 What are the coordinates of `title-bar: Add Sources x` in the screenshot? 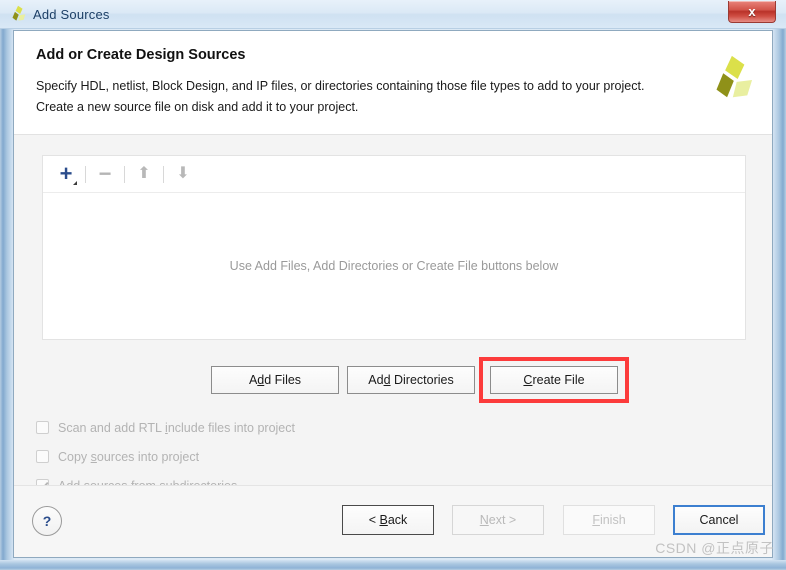 It's located at (393, 14).